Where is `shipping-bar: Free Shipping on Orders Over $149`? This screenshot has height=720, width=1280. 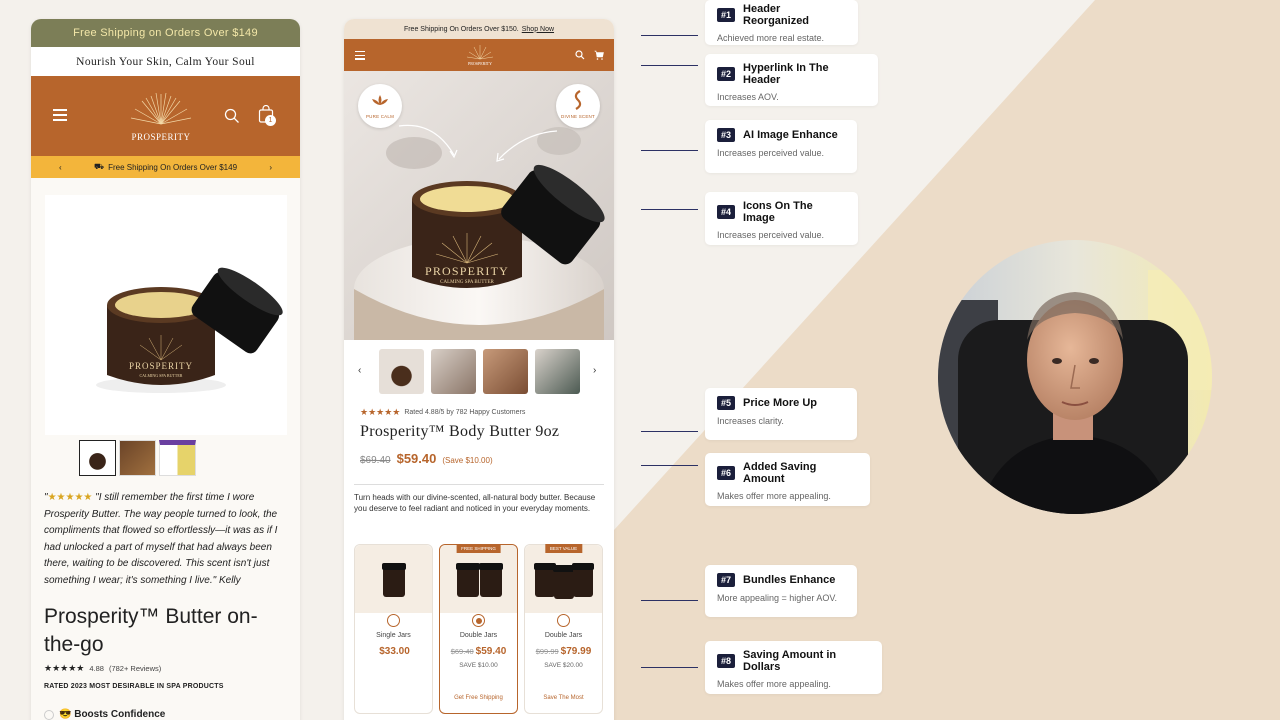
shipping-bar: Free Shipping on Orders Over $149 is located at coordinates (165, 33).